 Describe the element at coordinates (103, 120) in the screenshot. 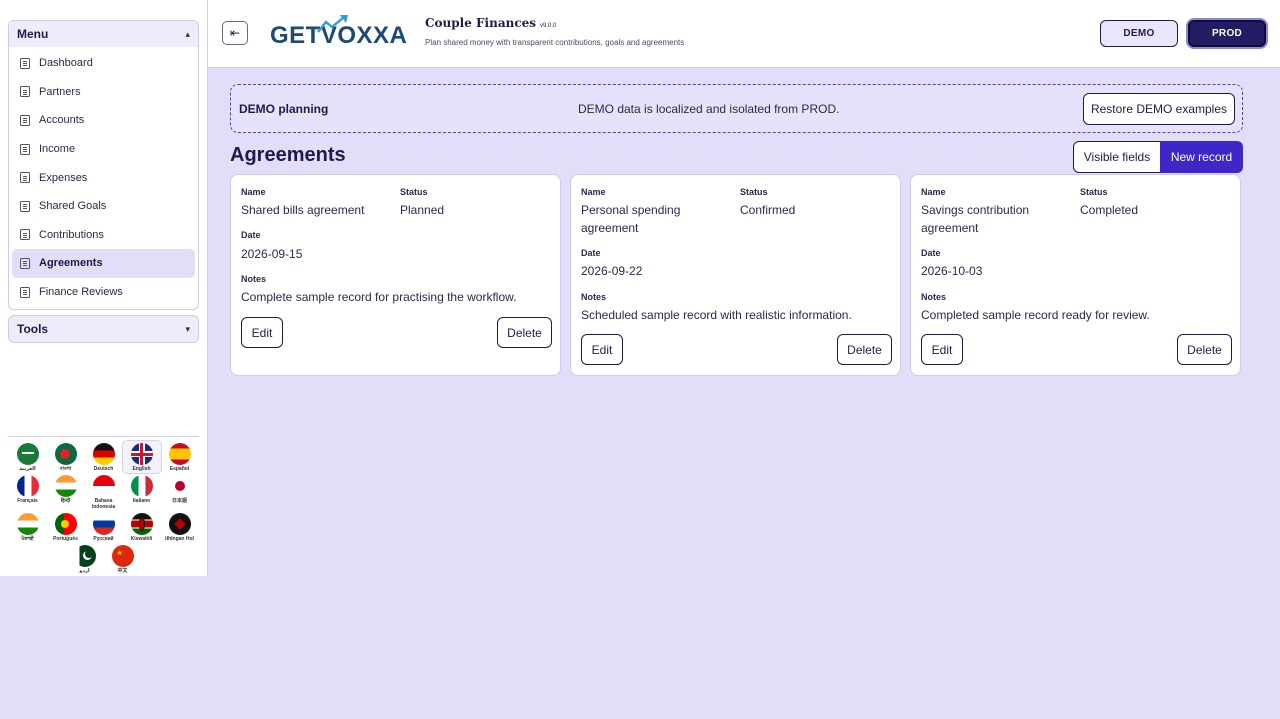

I see `sidebar-item-accounts: Accounts` at that location.